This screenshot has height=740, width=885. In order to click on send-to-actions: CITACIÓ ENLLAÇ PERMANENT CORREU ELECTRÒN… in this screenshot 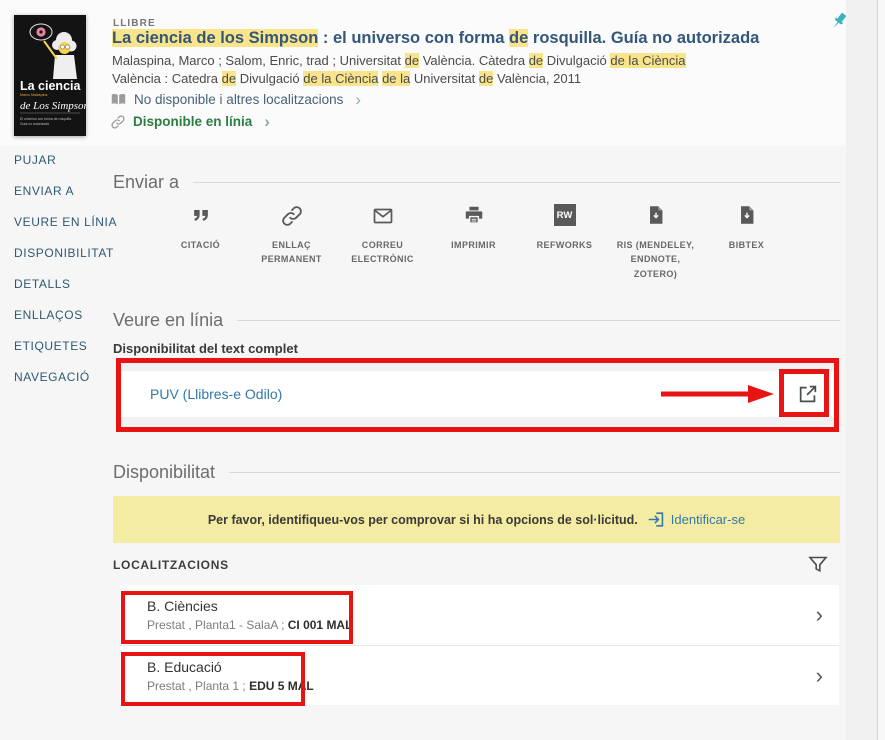, I will do `click(473, 242)`.